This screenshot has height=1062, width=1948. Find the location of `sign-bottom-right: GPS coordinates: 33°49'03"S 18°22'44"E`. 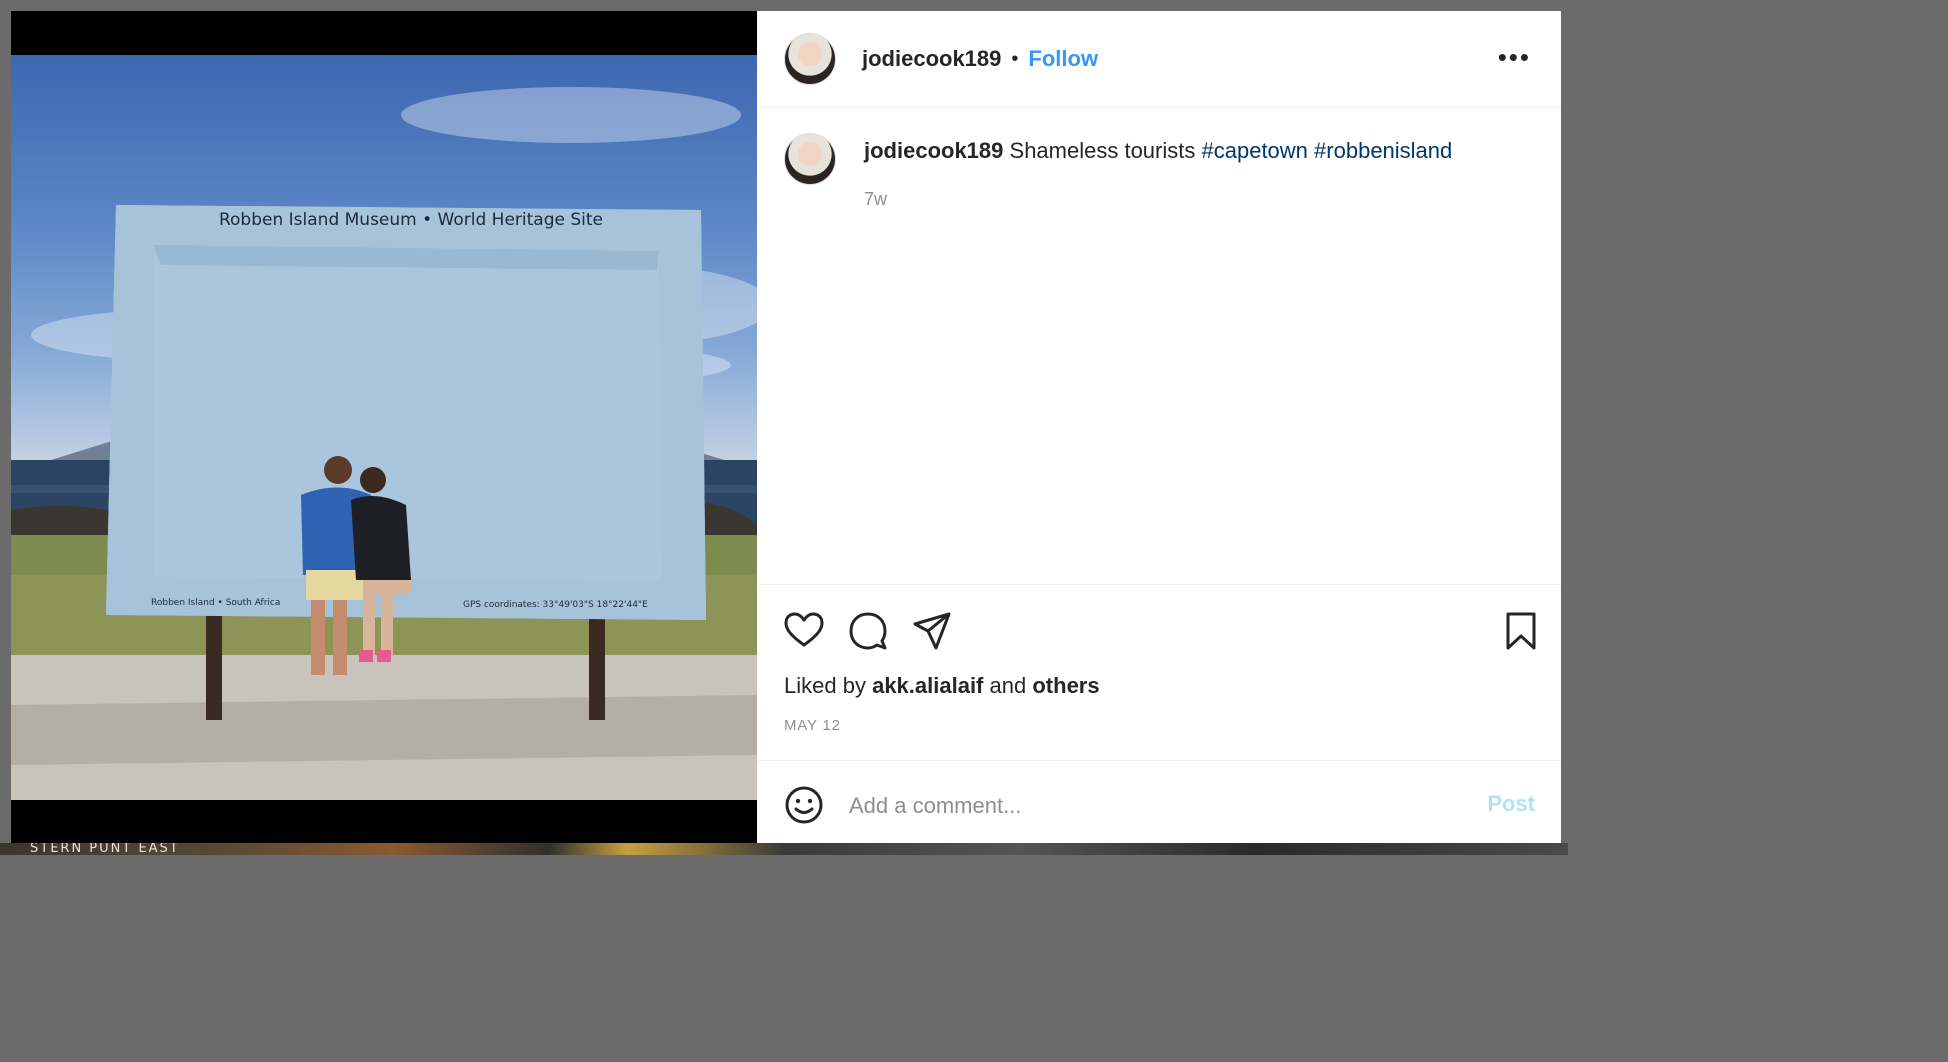

sign-bottom-right: GPS coordinates: 33°49'03"S 18°22'44"E is located at coordinates (555, 605).